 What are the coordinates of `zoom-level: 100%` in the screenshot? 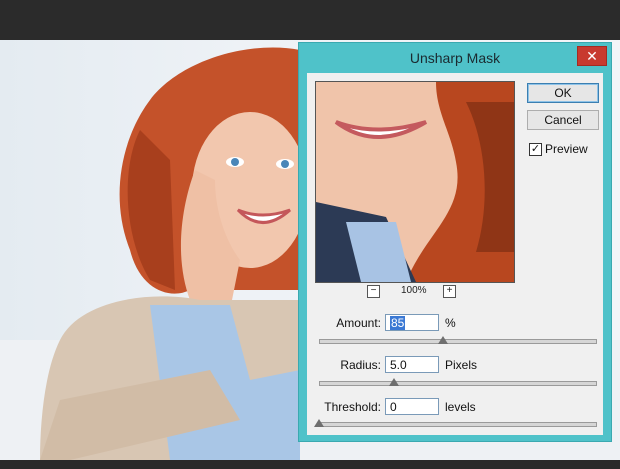 It's located at (414, 290).